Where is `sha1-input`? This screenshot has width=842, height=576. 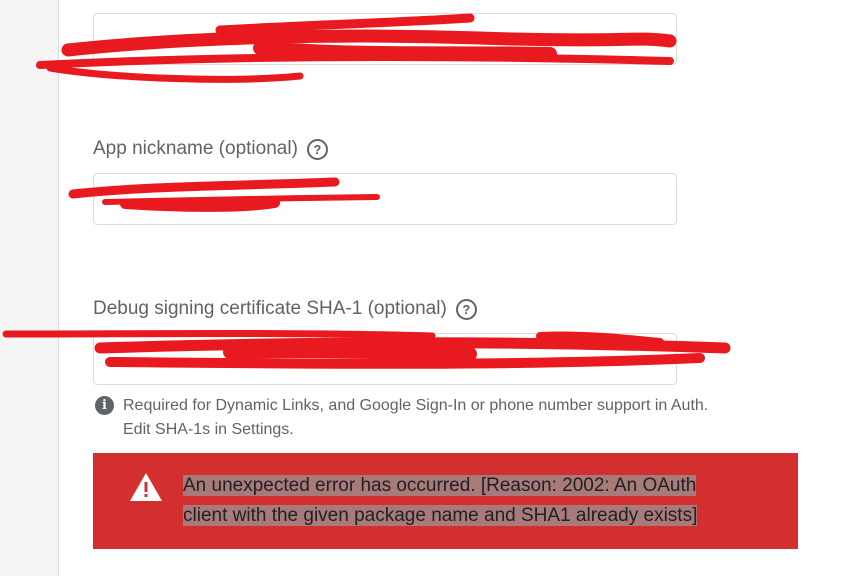 sha1-input is located at coordinates (385, 359).